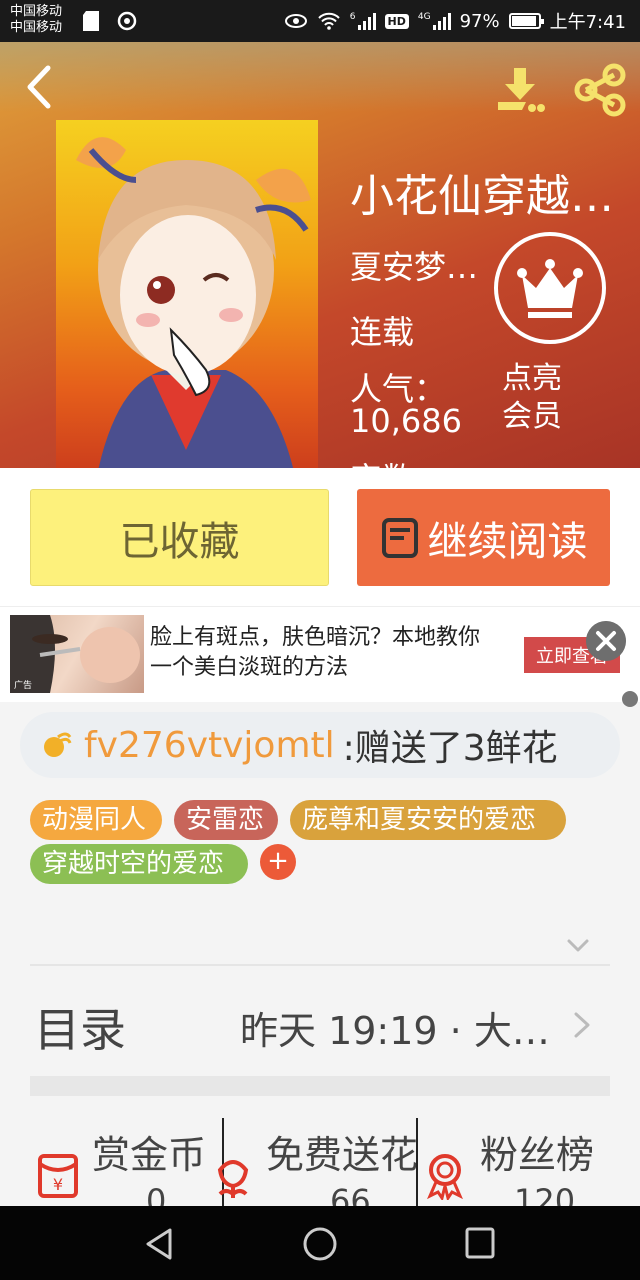  What do you see at coordinates (91, 21) in the screenshot?
I see `sd-card-icon` at bounding box center [91, 21].